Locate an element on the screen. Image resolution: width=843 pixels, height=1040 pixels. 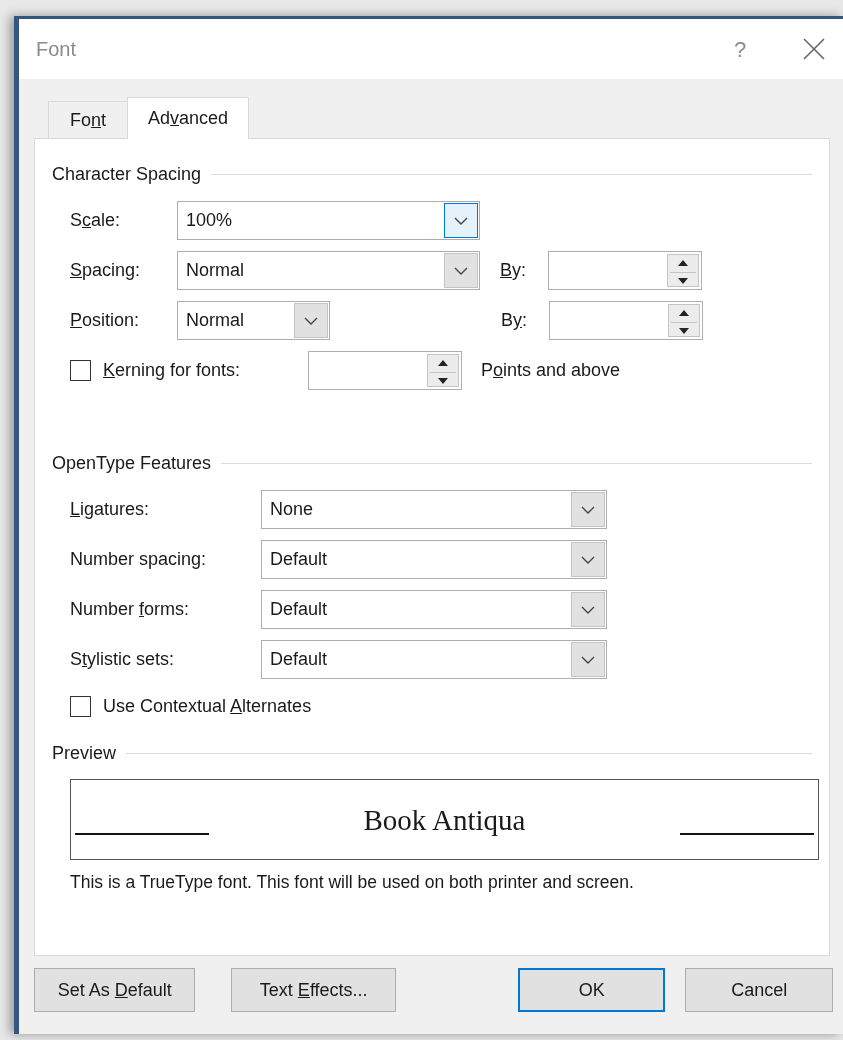
dropdown: None is located at coordinates (434, 509).